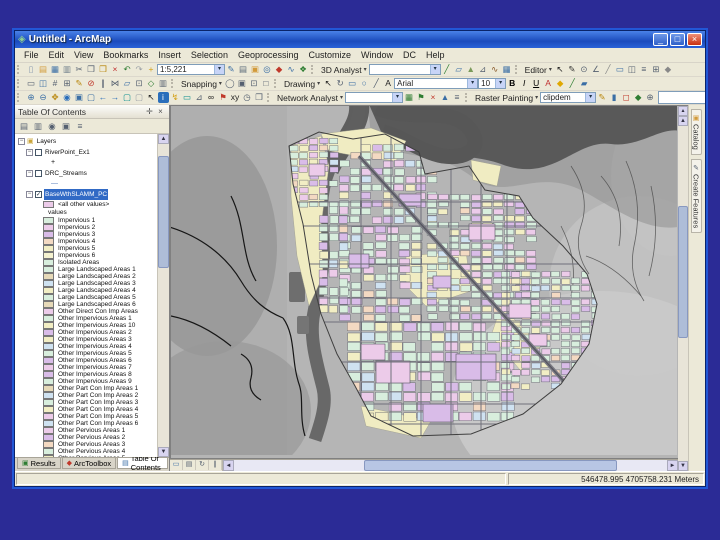 This screenshot has height=540, width=720. Describe the element at coordinates (303, 69) in the screenshot. I see `modelbuilder-icon: ❖` at that location.